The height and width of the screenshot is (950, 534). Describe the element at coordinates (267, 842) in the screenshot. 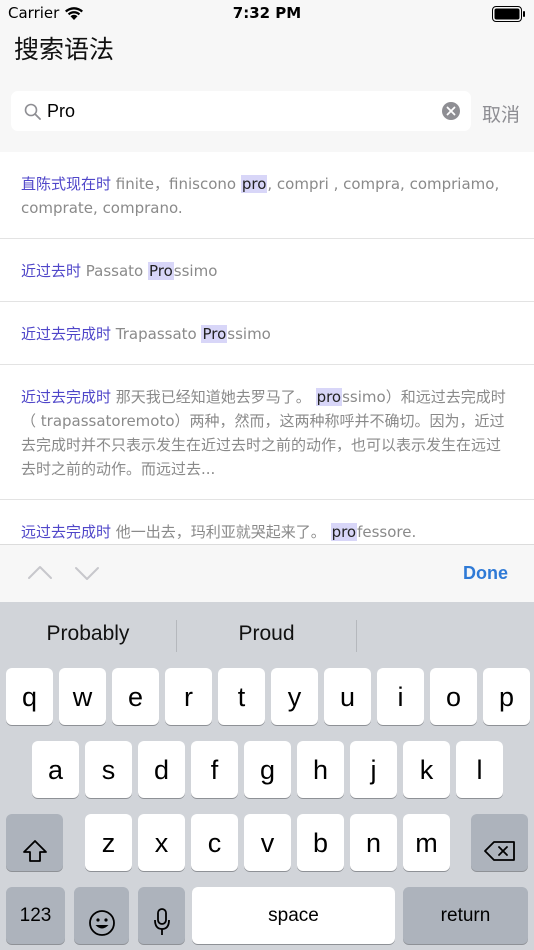

I see `key-v: v` at that location.